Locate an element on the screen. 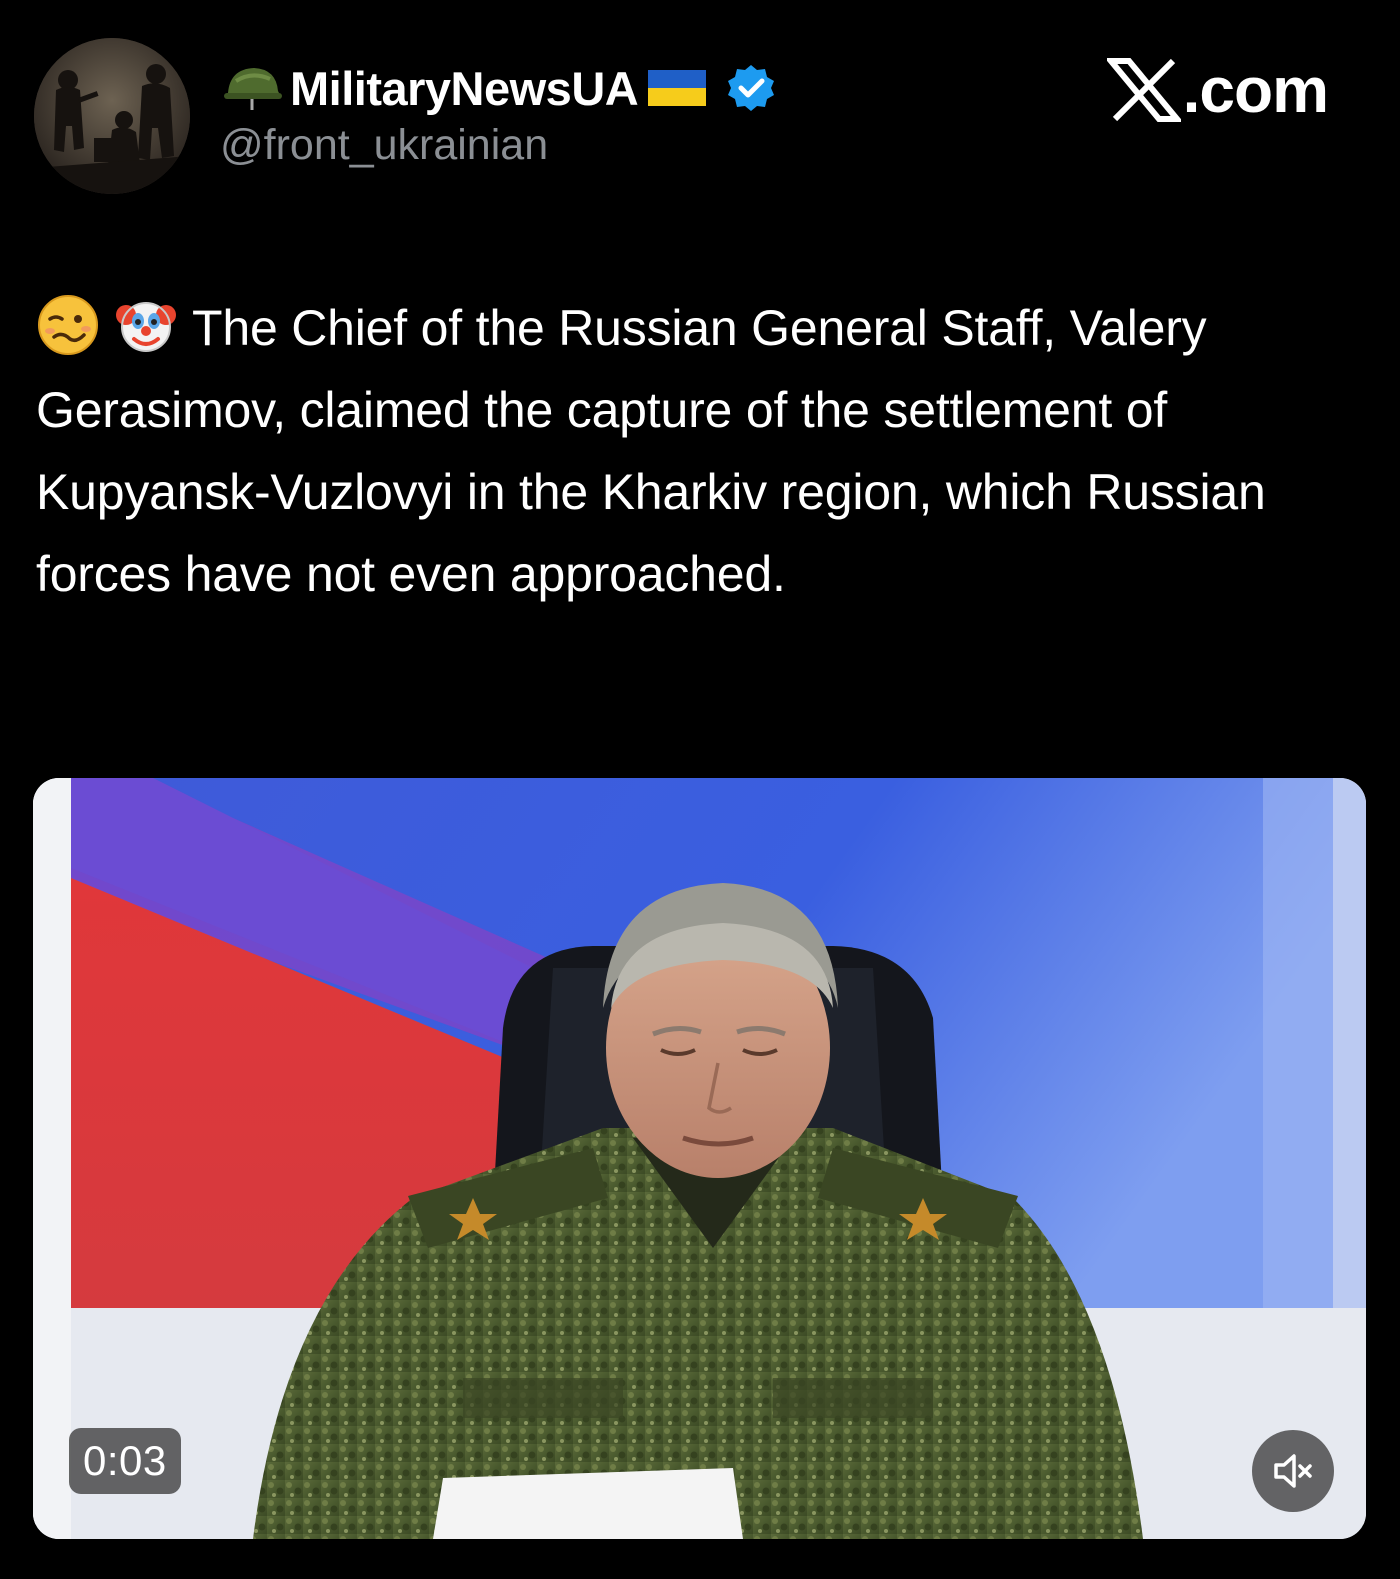 The height and width of the screenshot is (1579, 1400). site-domain-text: .com is located at coordinates (1255, 90).